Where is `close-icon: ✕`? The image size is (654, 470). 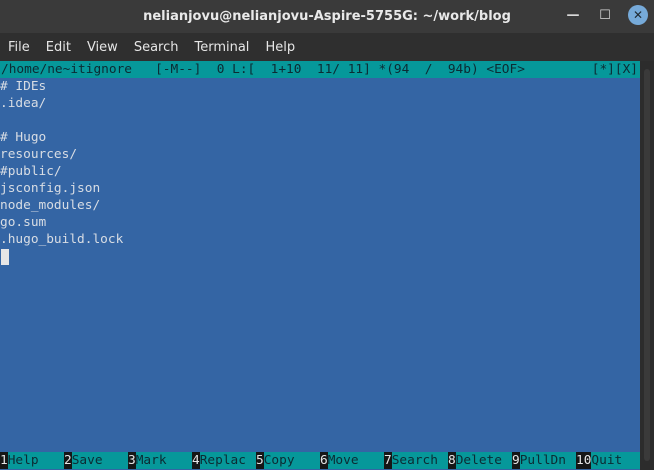
close-icon: ✕ is located at coordinates (638, 15).